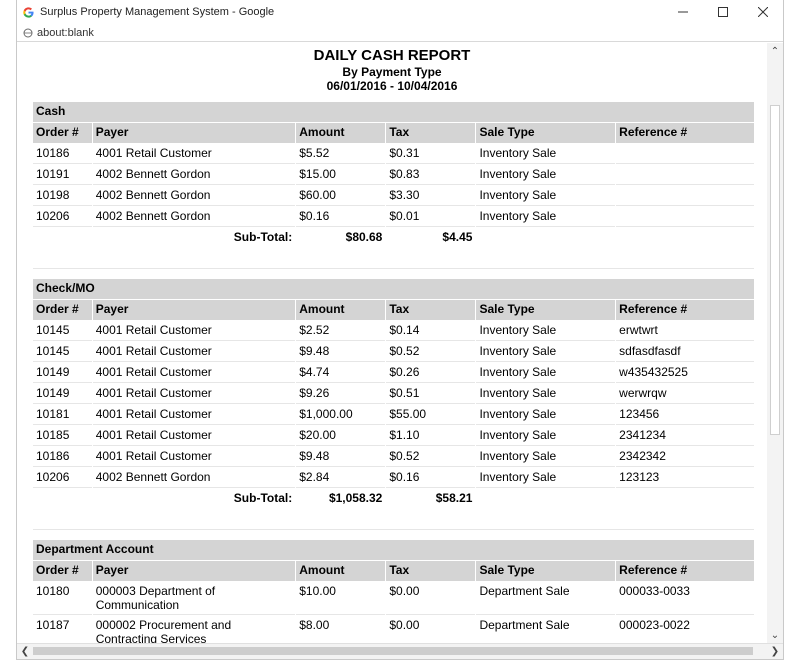 This screenshot has height=660, width=800. What do you see at coordinates (400, 33) in the screenshot?
I see `address-bar: about:blank` at bounding box center [400, 33].